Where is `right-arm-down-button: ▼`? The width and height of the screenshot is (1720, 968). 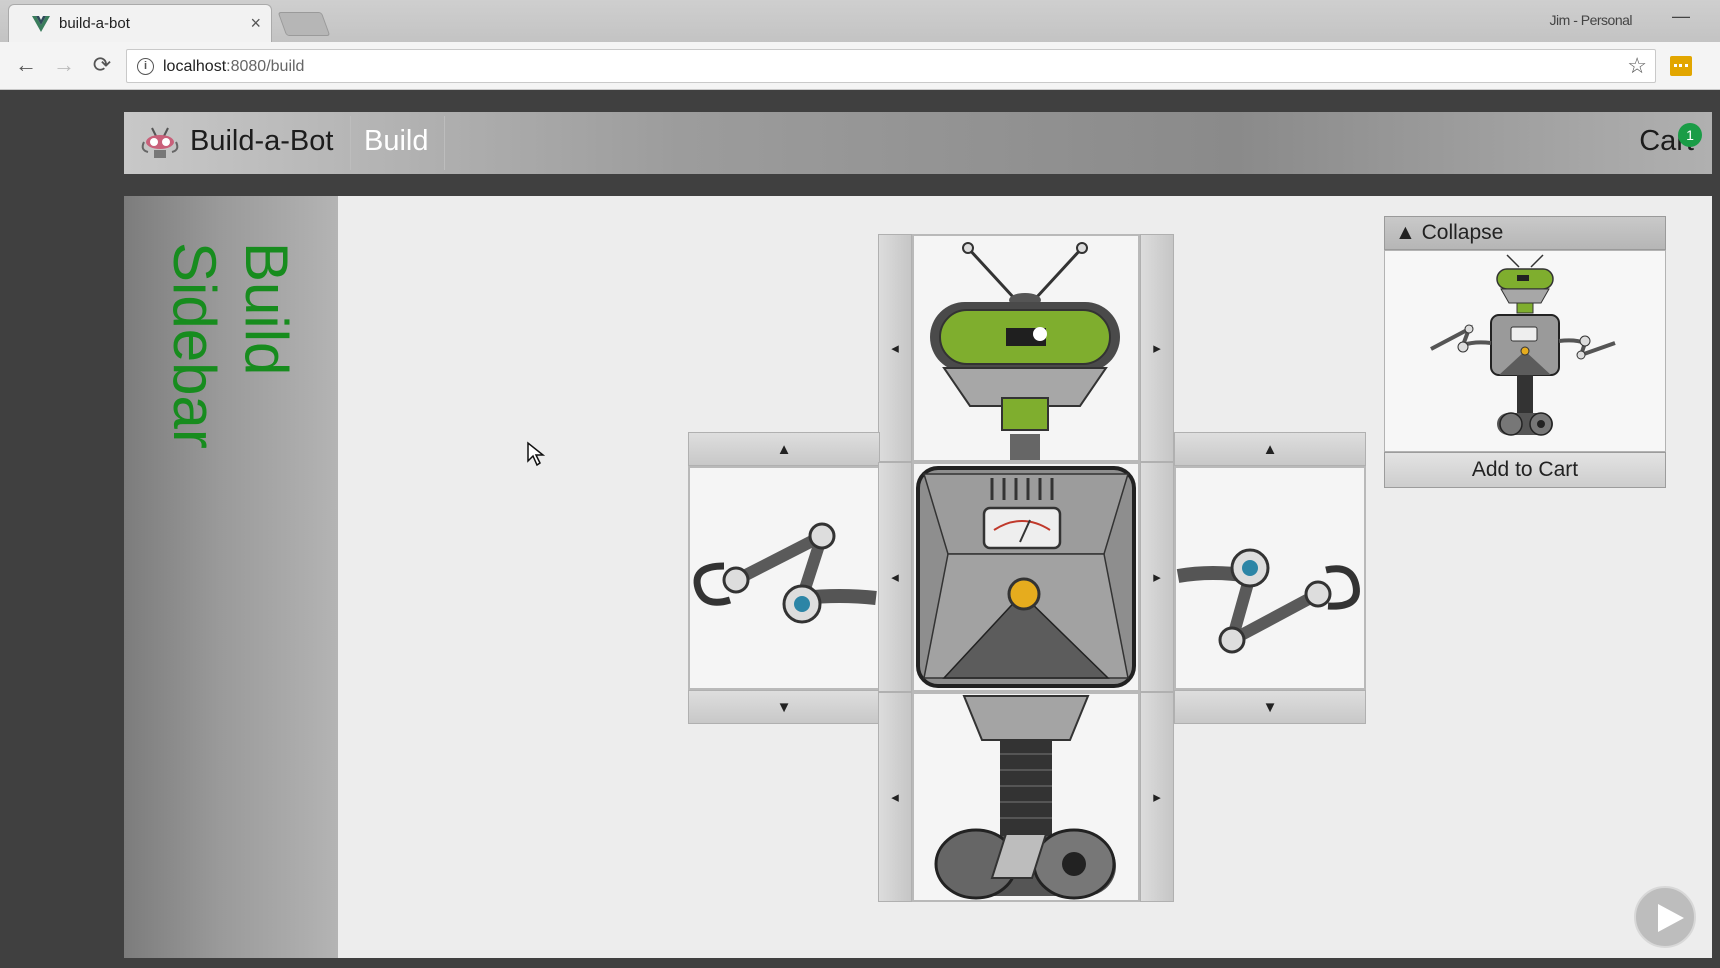
right-arm-down-button: ▼ is located at coordinates (1270, 707).